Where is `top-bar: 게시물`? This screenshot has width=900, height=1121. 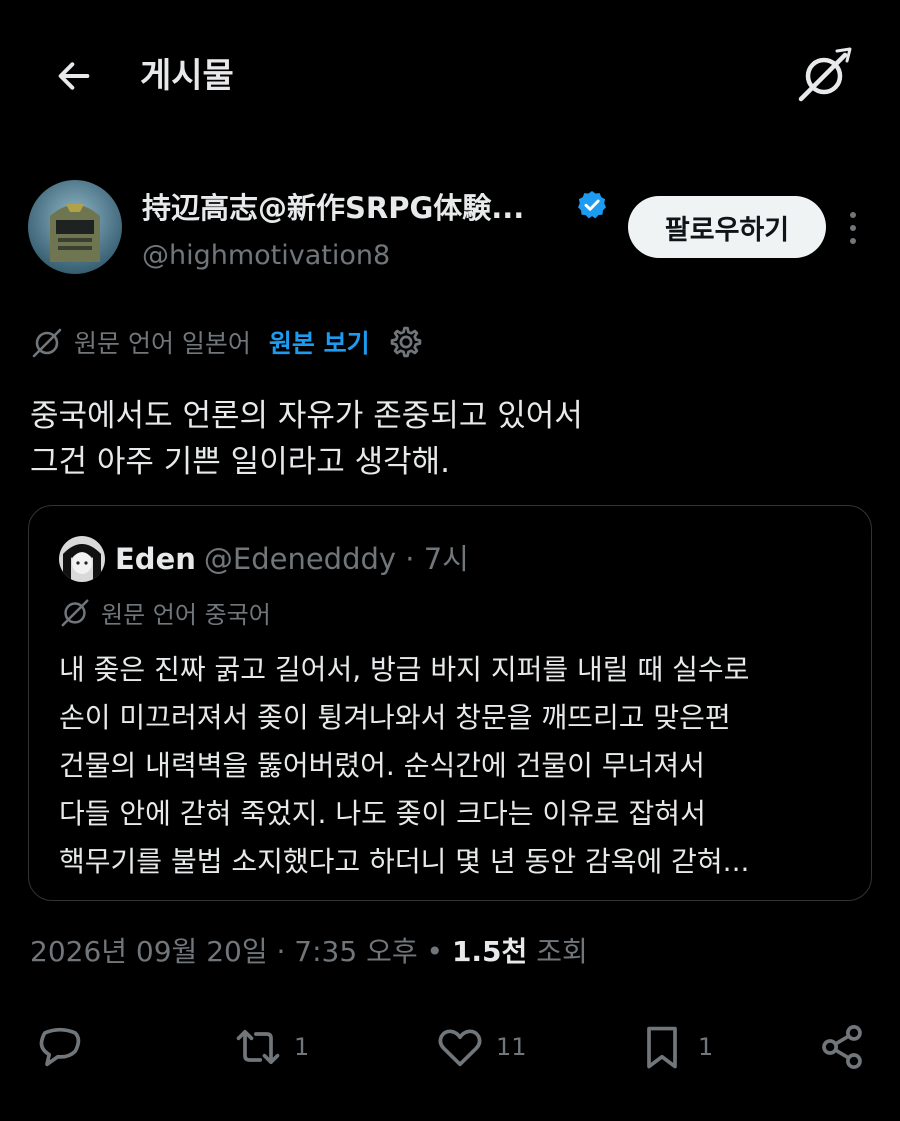
top-bar: 게시물 is located at coordinates (450, 75).